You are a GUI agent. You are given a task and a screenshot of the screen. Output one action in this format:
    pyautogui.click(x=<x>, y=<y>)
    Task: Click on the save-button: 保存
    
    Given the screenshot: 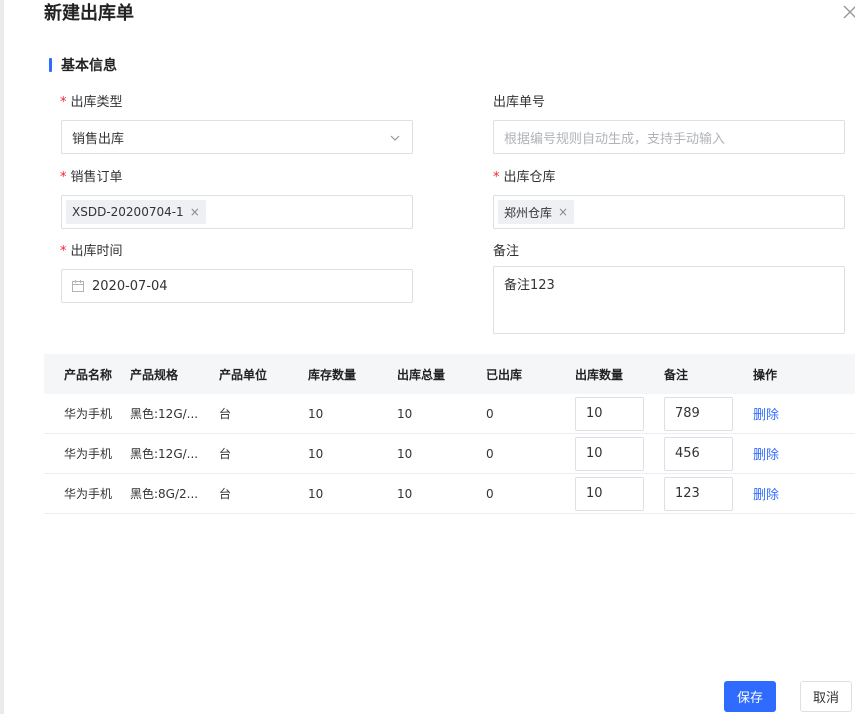 What is the action you would take?
    pyautogui.click(x=750, y=696)
    